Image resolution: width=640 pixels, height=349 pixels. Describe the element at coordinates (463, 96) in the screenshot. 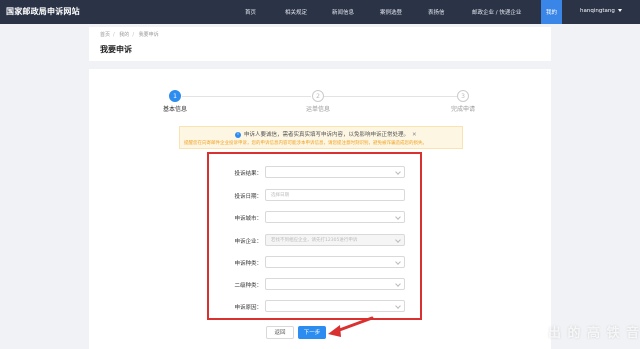

I see `step-3-indicator: 3` at that location.